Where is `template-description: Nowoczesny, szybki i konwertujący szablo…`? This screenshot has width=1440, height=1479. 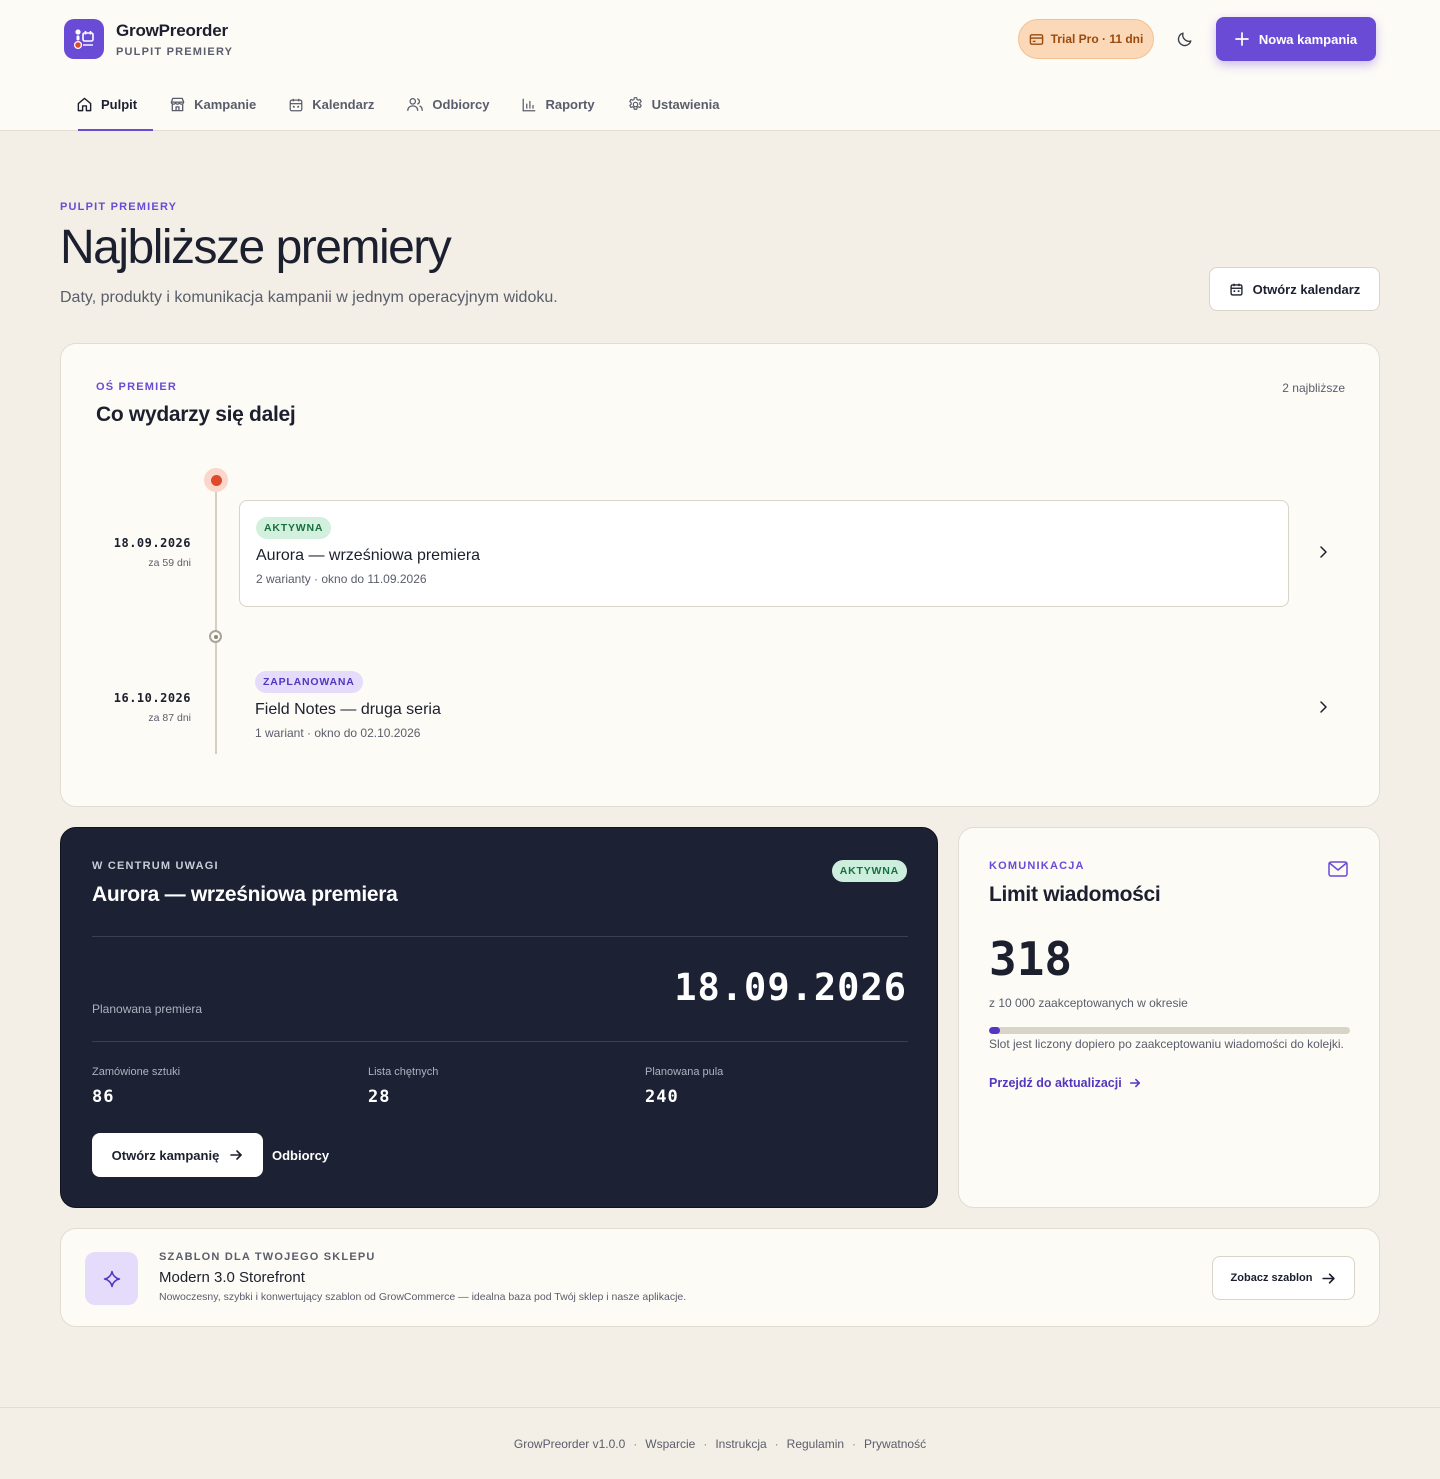 template-description: Nowoczesny, szybki i konwertujący szablo… is located at coordinates (423, 1297).